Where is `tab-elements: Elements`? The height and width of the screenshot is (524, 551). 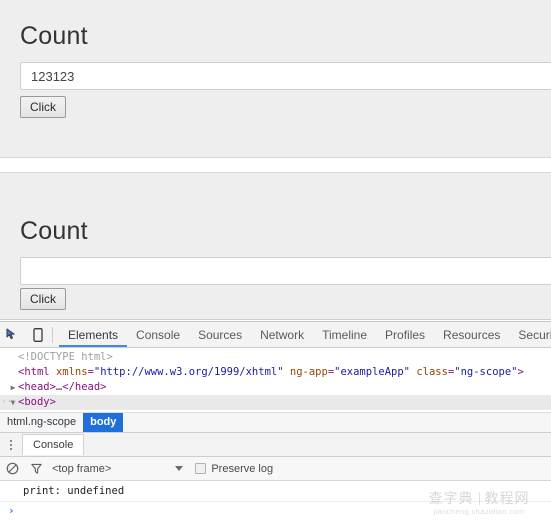
tab-elements: Elements is located at coordinates (93, 335).